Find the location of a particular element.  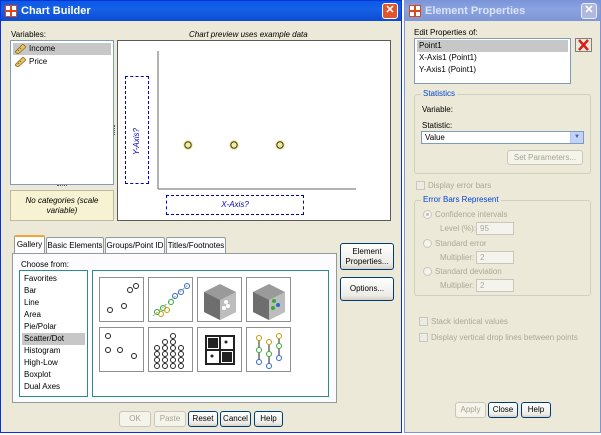

ok-label: OK is located at coordinates (135, 418).